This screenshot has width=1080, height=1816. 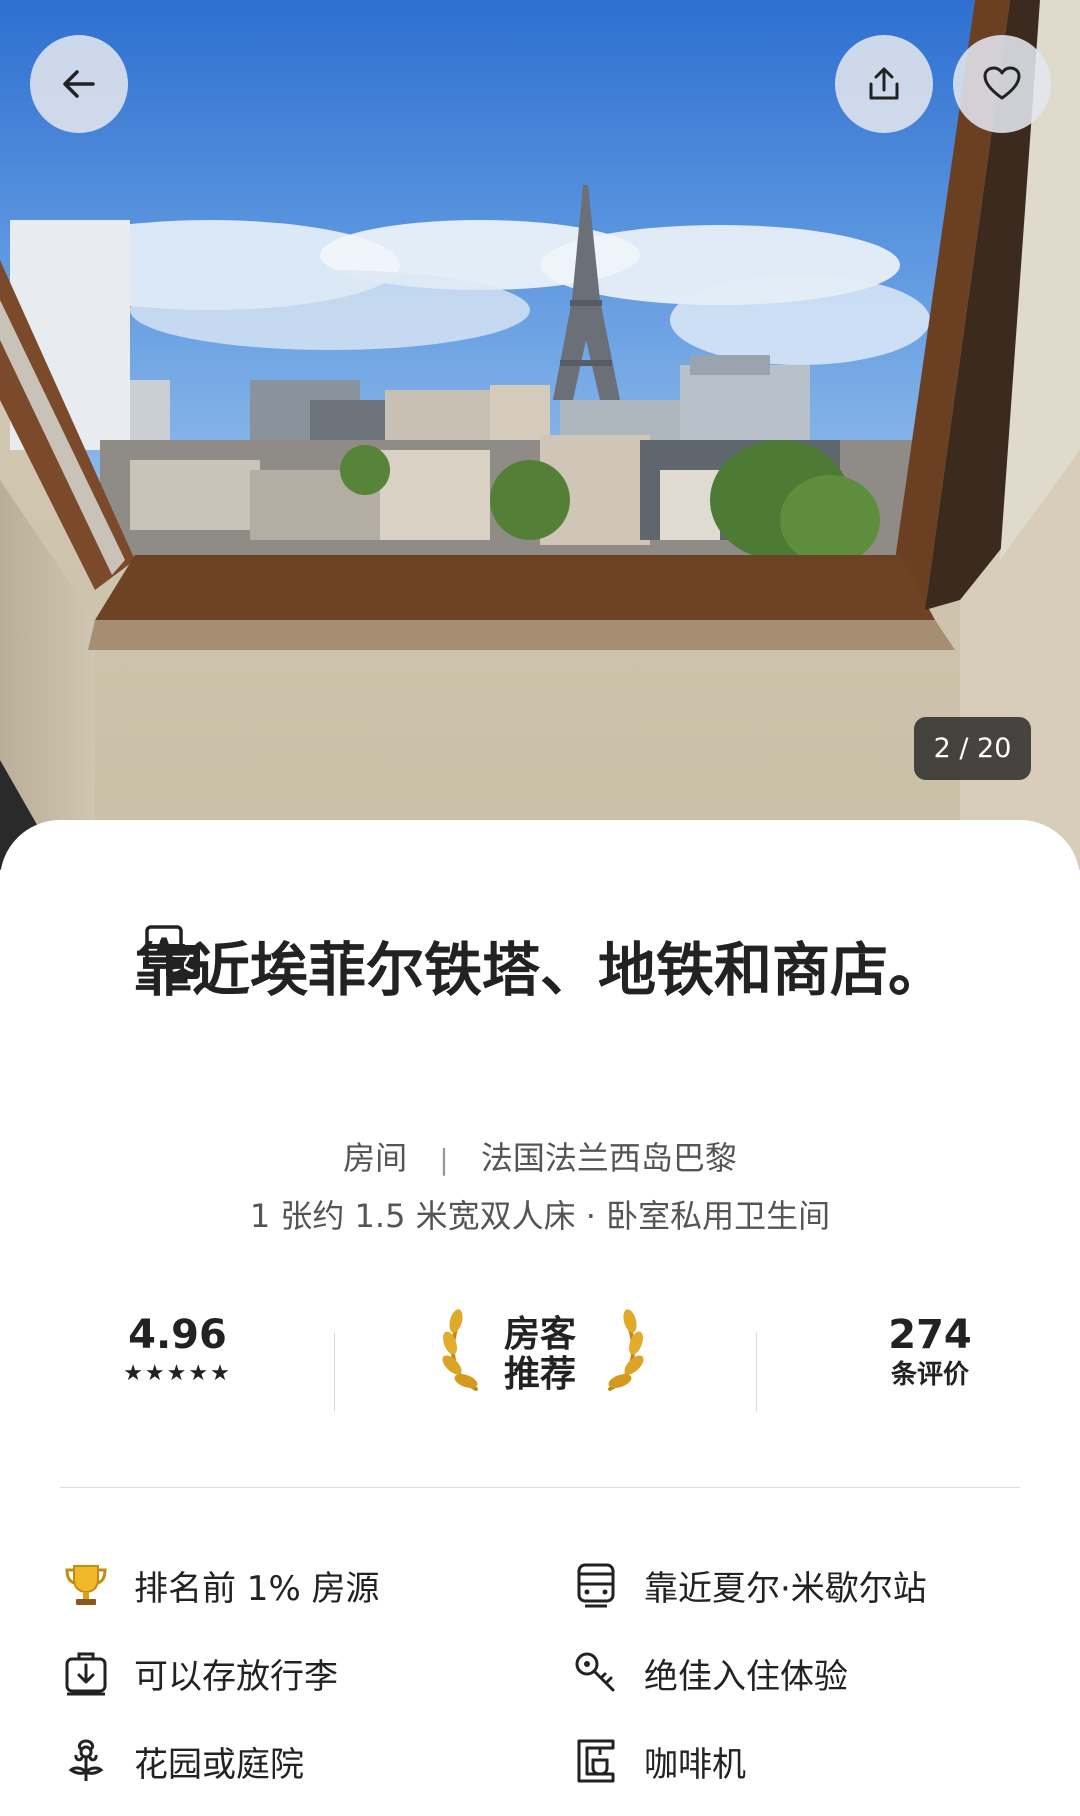 I want to click on room-details: 1 张约 1.5 米宽双人床 · 卧室私用卫生间, so click(x=540, y=1216).